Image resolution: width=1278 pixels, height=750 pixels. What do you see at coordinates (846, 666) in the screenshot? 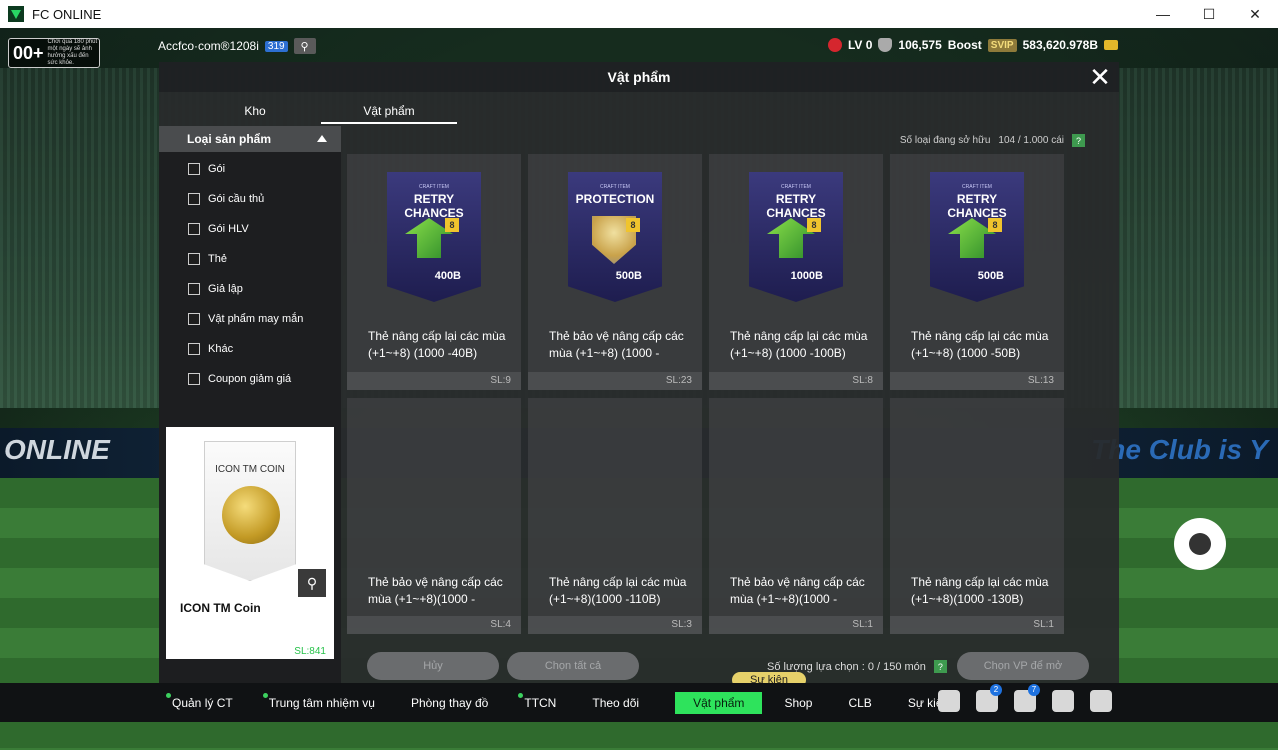
I see `selection-count-label: Số lượng lựa chọn : 0 / 150 món` at bounding box center [846, 666].